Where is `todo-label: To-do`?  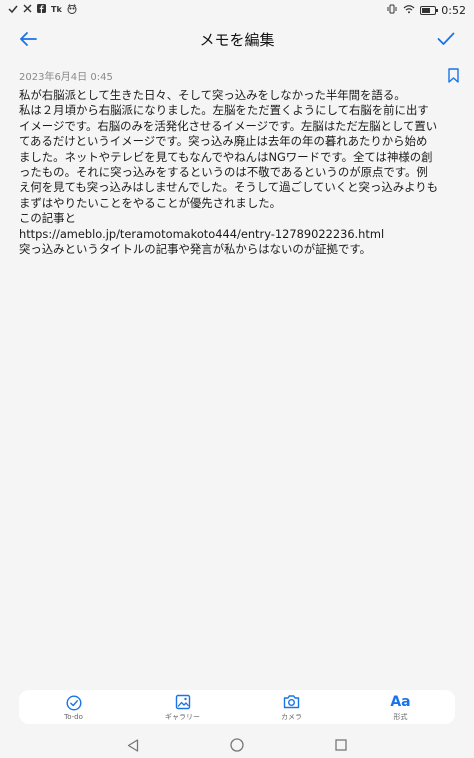
todo-label: To-do is located at coordinates (73, 716).